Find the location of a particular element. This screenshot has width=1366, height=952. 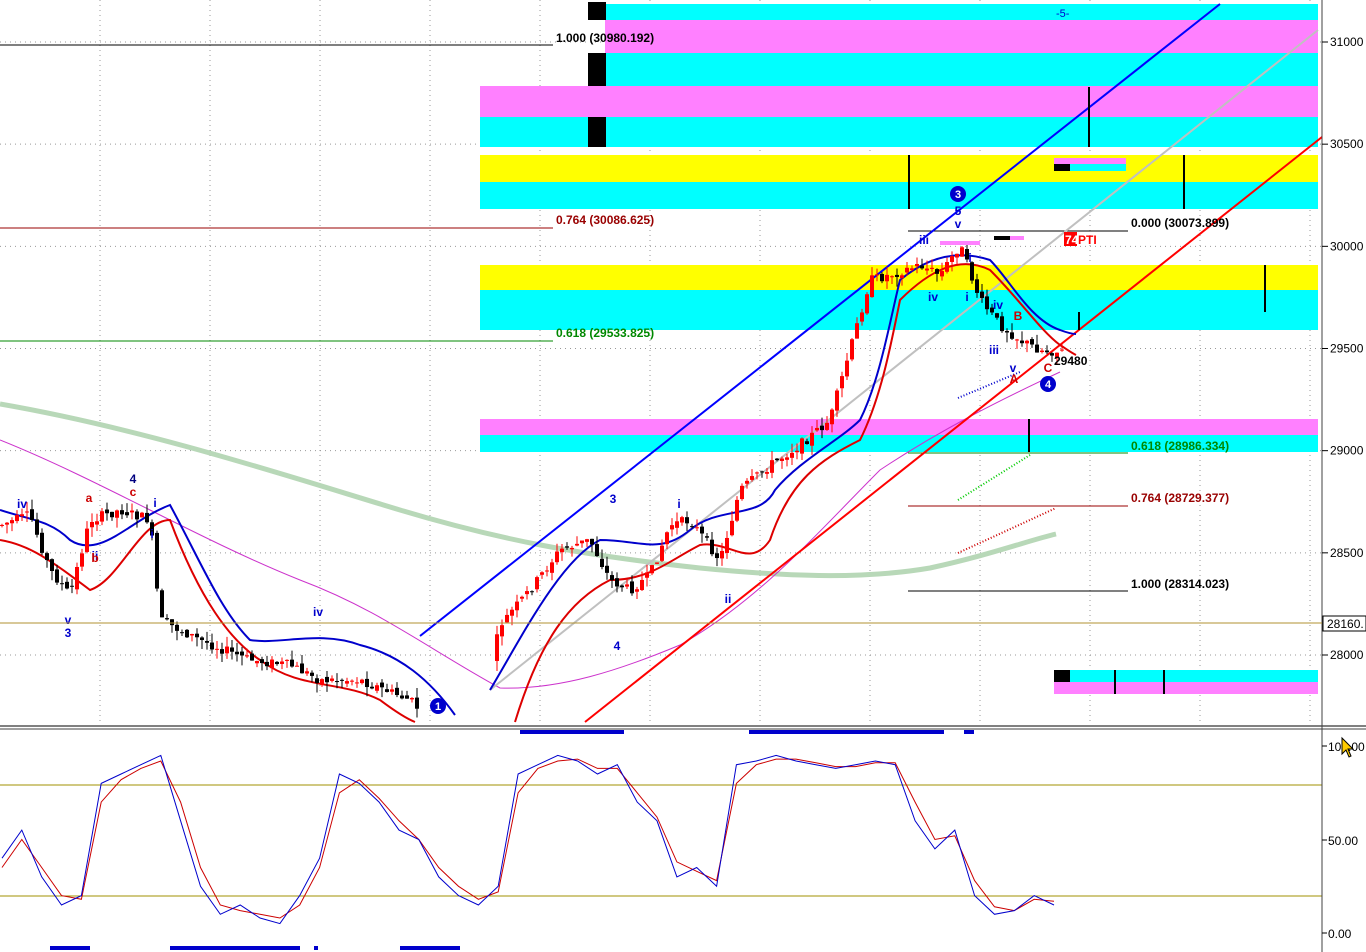

price-tick-label: 30500 is located at coordinates (1347, 144).